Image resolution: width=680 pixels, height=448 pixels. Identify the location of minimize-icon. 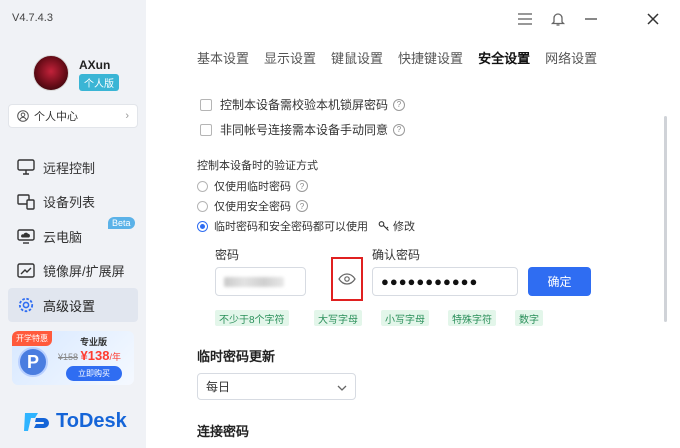
(591, 19).